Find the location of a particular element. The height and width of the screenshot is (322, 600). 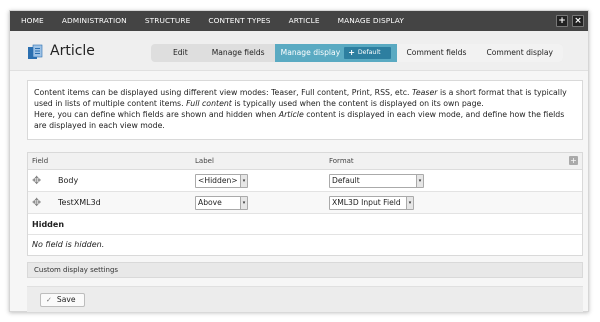

show-row-weights-icon: + is located at coordinates (573, 160).